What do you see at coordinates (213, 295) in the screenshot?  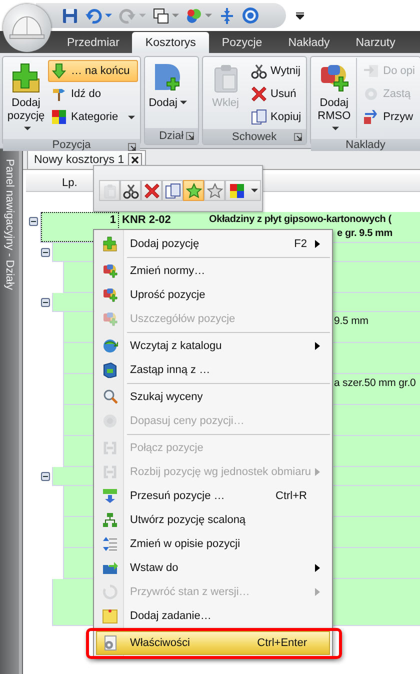 I see `menu-item: Uprość pozycje` at bounding box center [213, 295].